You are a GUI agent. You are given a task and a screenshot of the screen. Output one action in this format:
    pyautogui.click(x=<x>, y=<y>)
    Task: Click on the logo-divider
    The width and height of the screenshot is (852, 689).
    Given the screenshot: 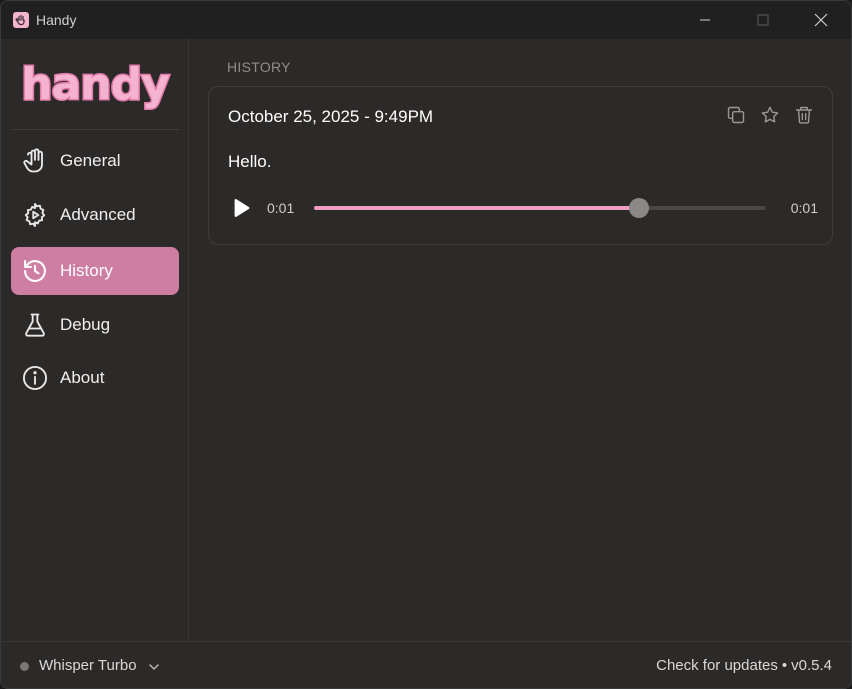 What is the action you would take?
    pyautogui.click(x=95, y=129)
    